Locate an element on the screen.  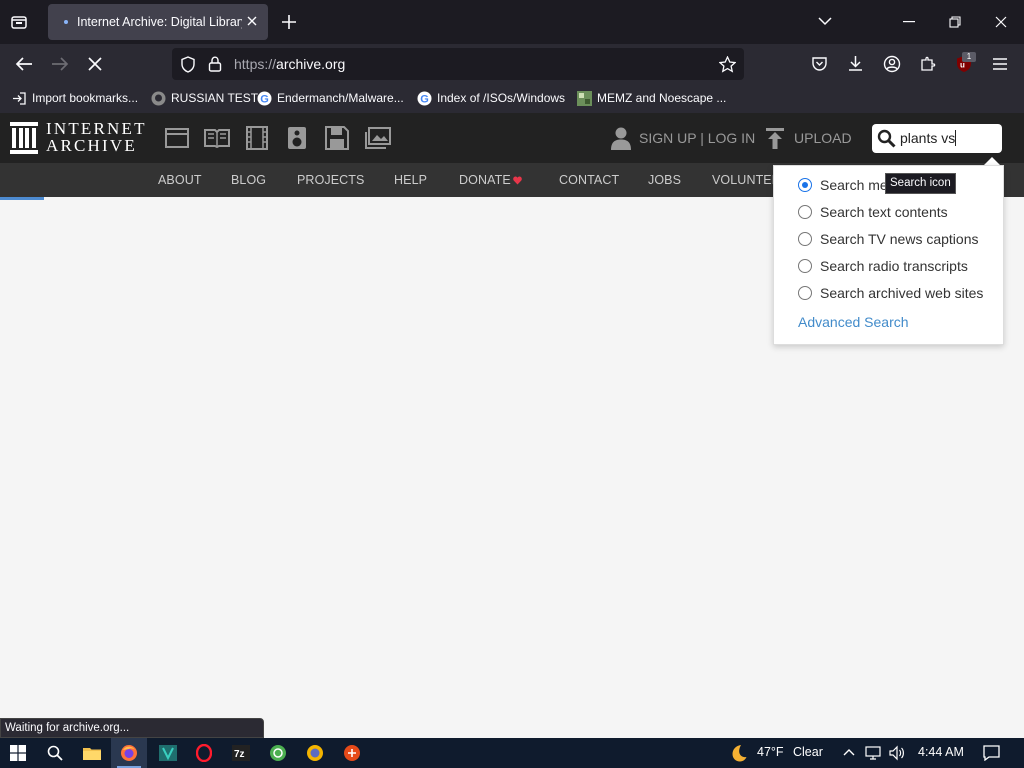
taskbar-7zip: 7z is located at coordinates (241, 753).